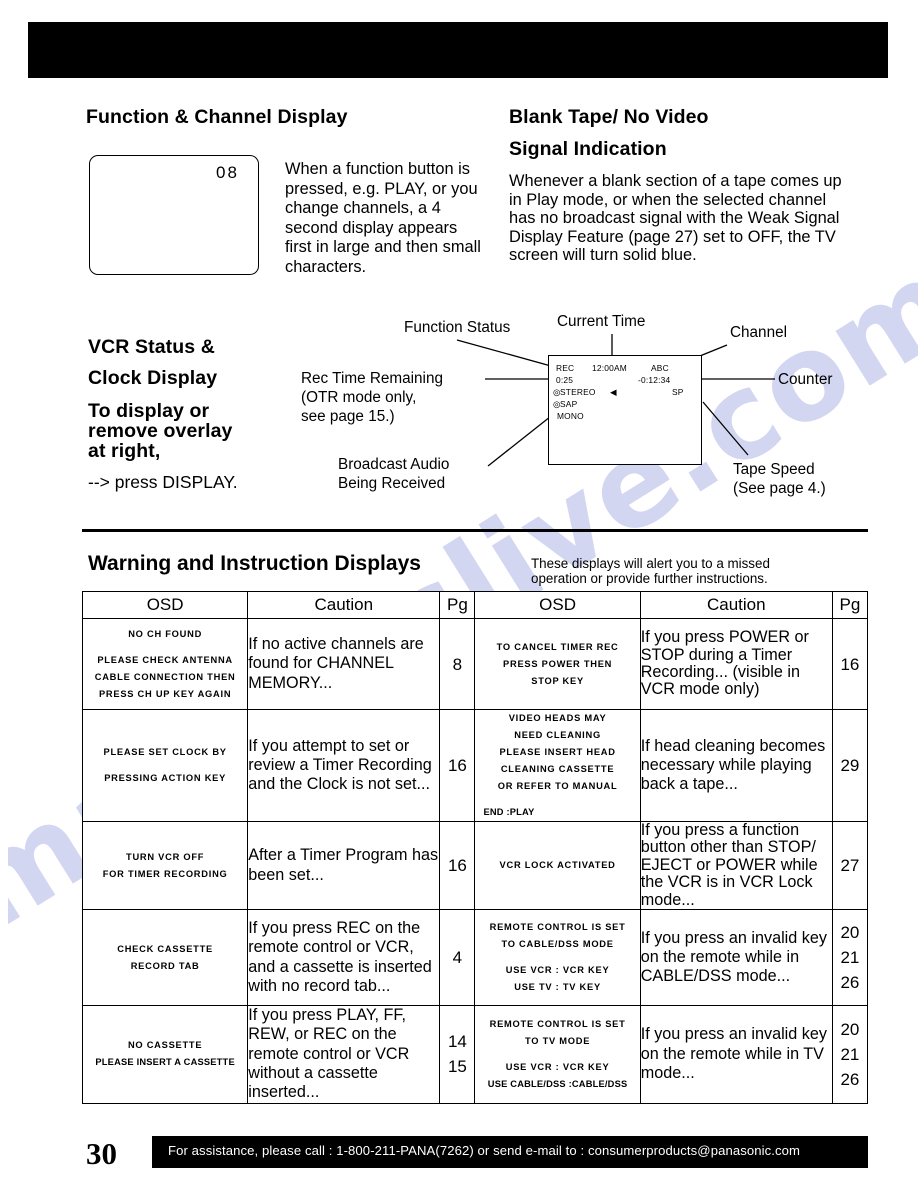 The width and height of the screenshot is (918, 1188). Describe the element at coordinates (736, 605) in the screenshot. I see `column-header-caution-right: Caution` at that location.